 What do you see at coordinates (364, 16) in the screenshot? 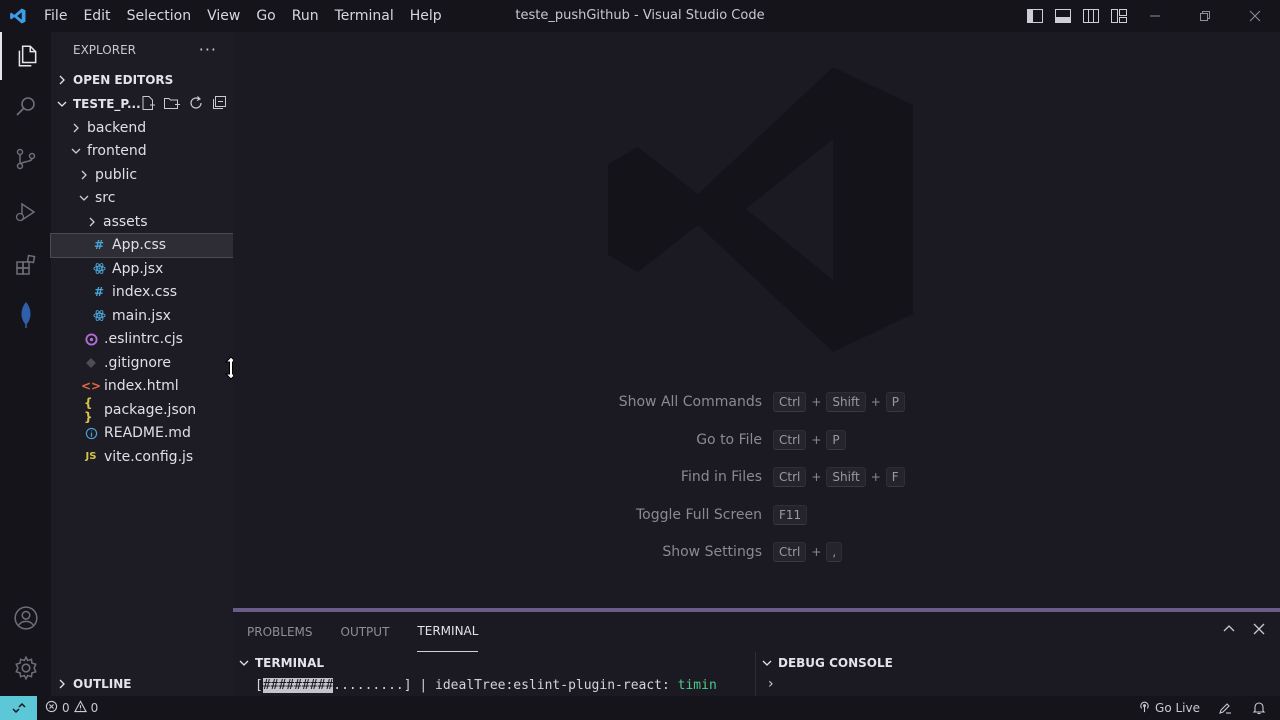
I see `menu-terminal: Terminal` at bounding box center [364, 16].